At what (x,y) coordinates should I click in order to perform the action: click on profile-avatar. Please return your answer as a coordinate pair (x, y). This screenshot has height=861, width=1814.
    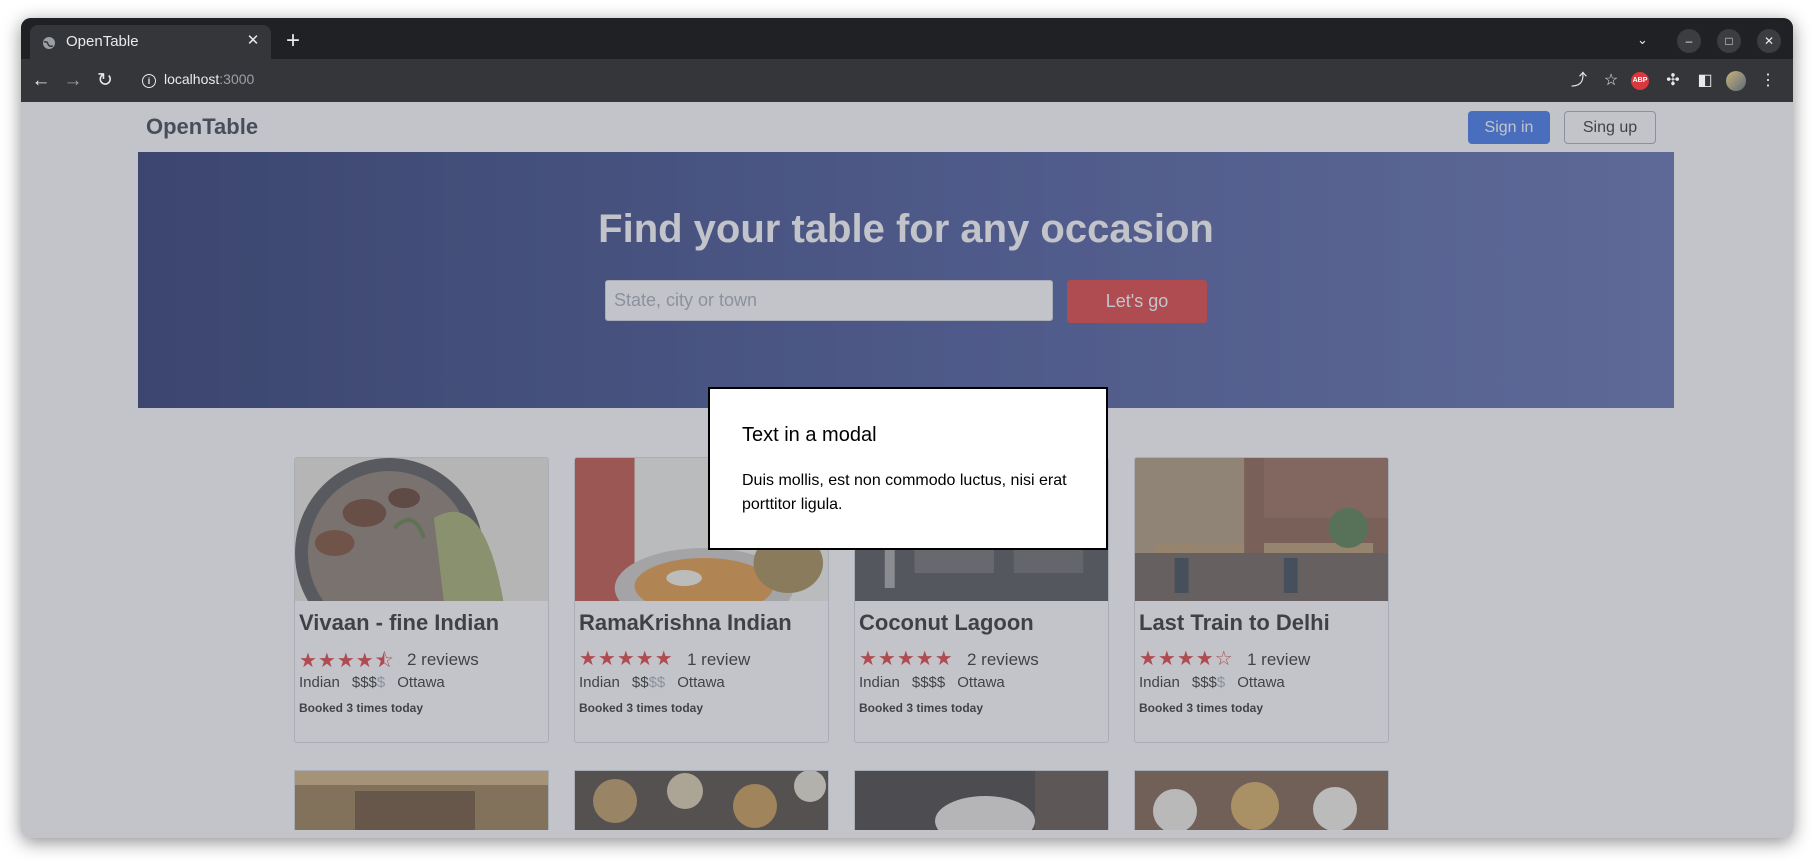
    Looking at the image, I should click on (1736, 81).